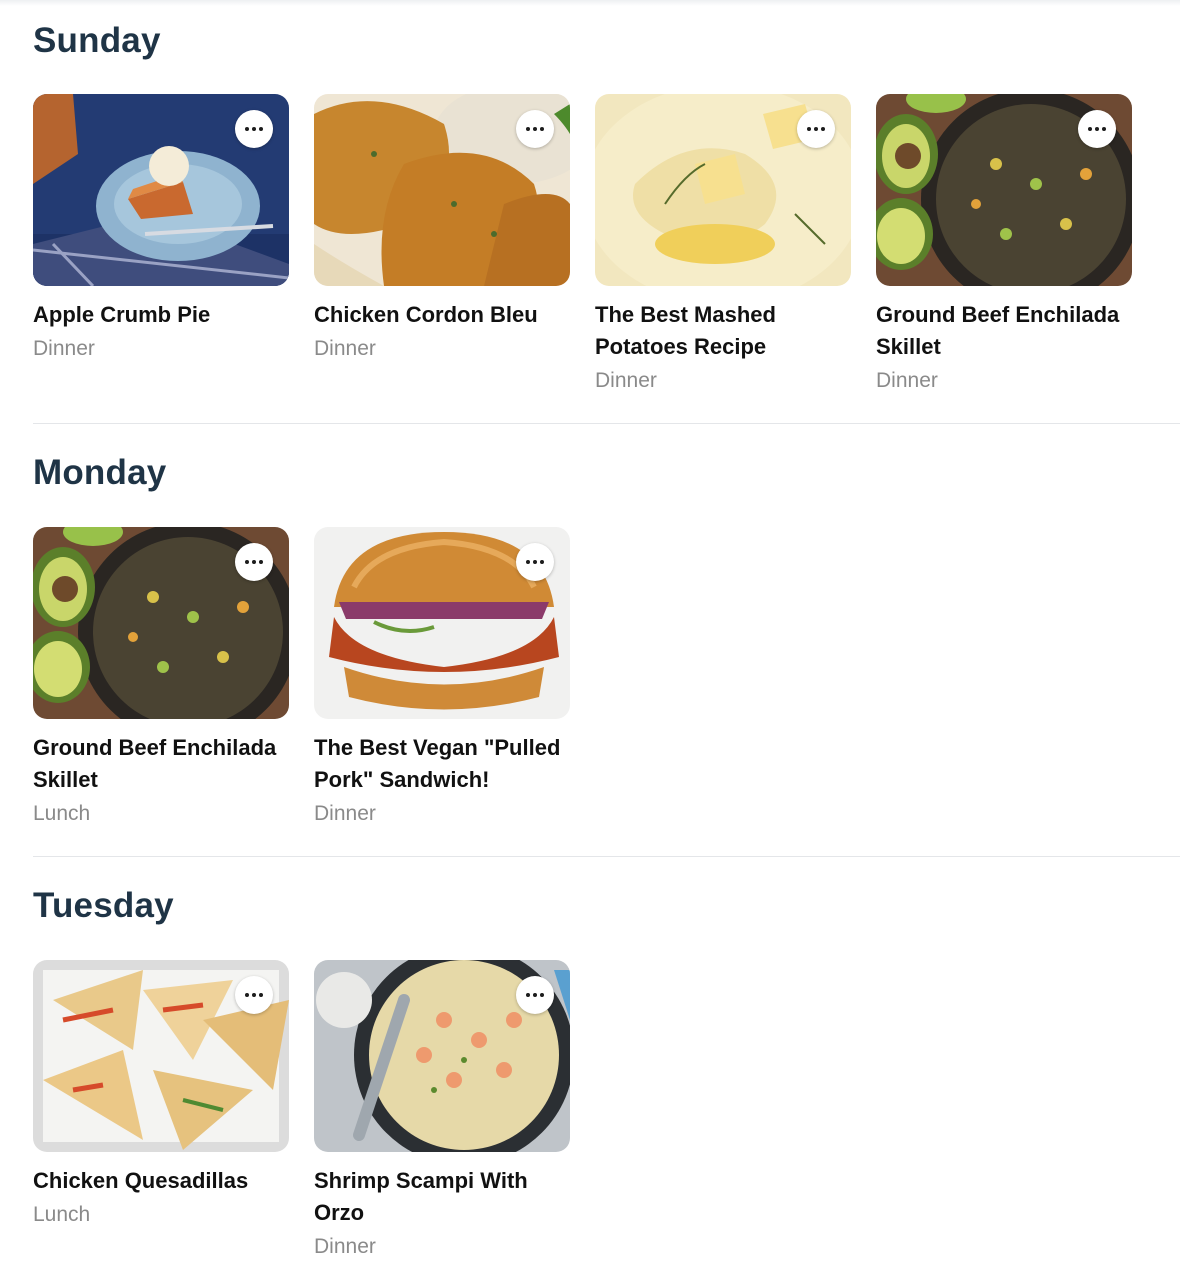 The height and width of the screenshot is (1280, 1180). I want to click on recipe-title: Chicken Quesadillas, so click(161, 1181).